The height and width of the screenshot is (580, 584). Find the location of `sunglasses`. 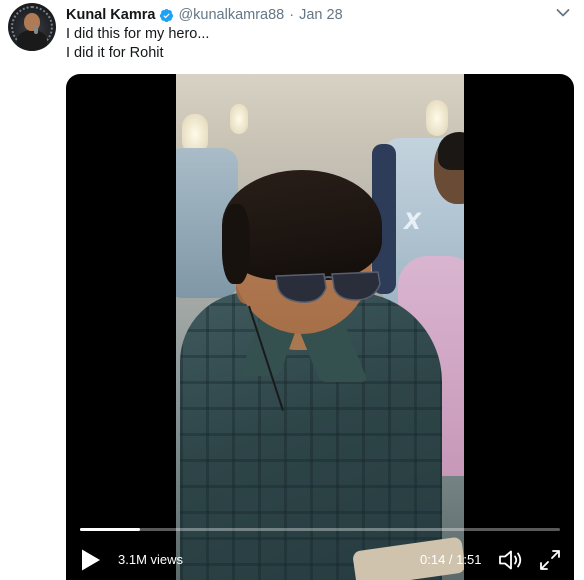

sunglasses is located at coordinates (328, 287).